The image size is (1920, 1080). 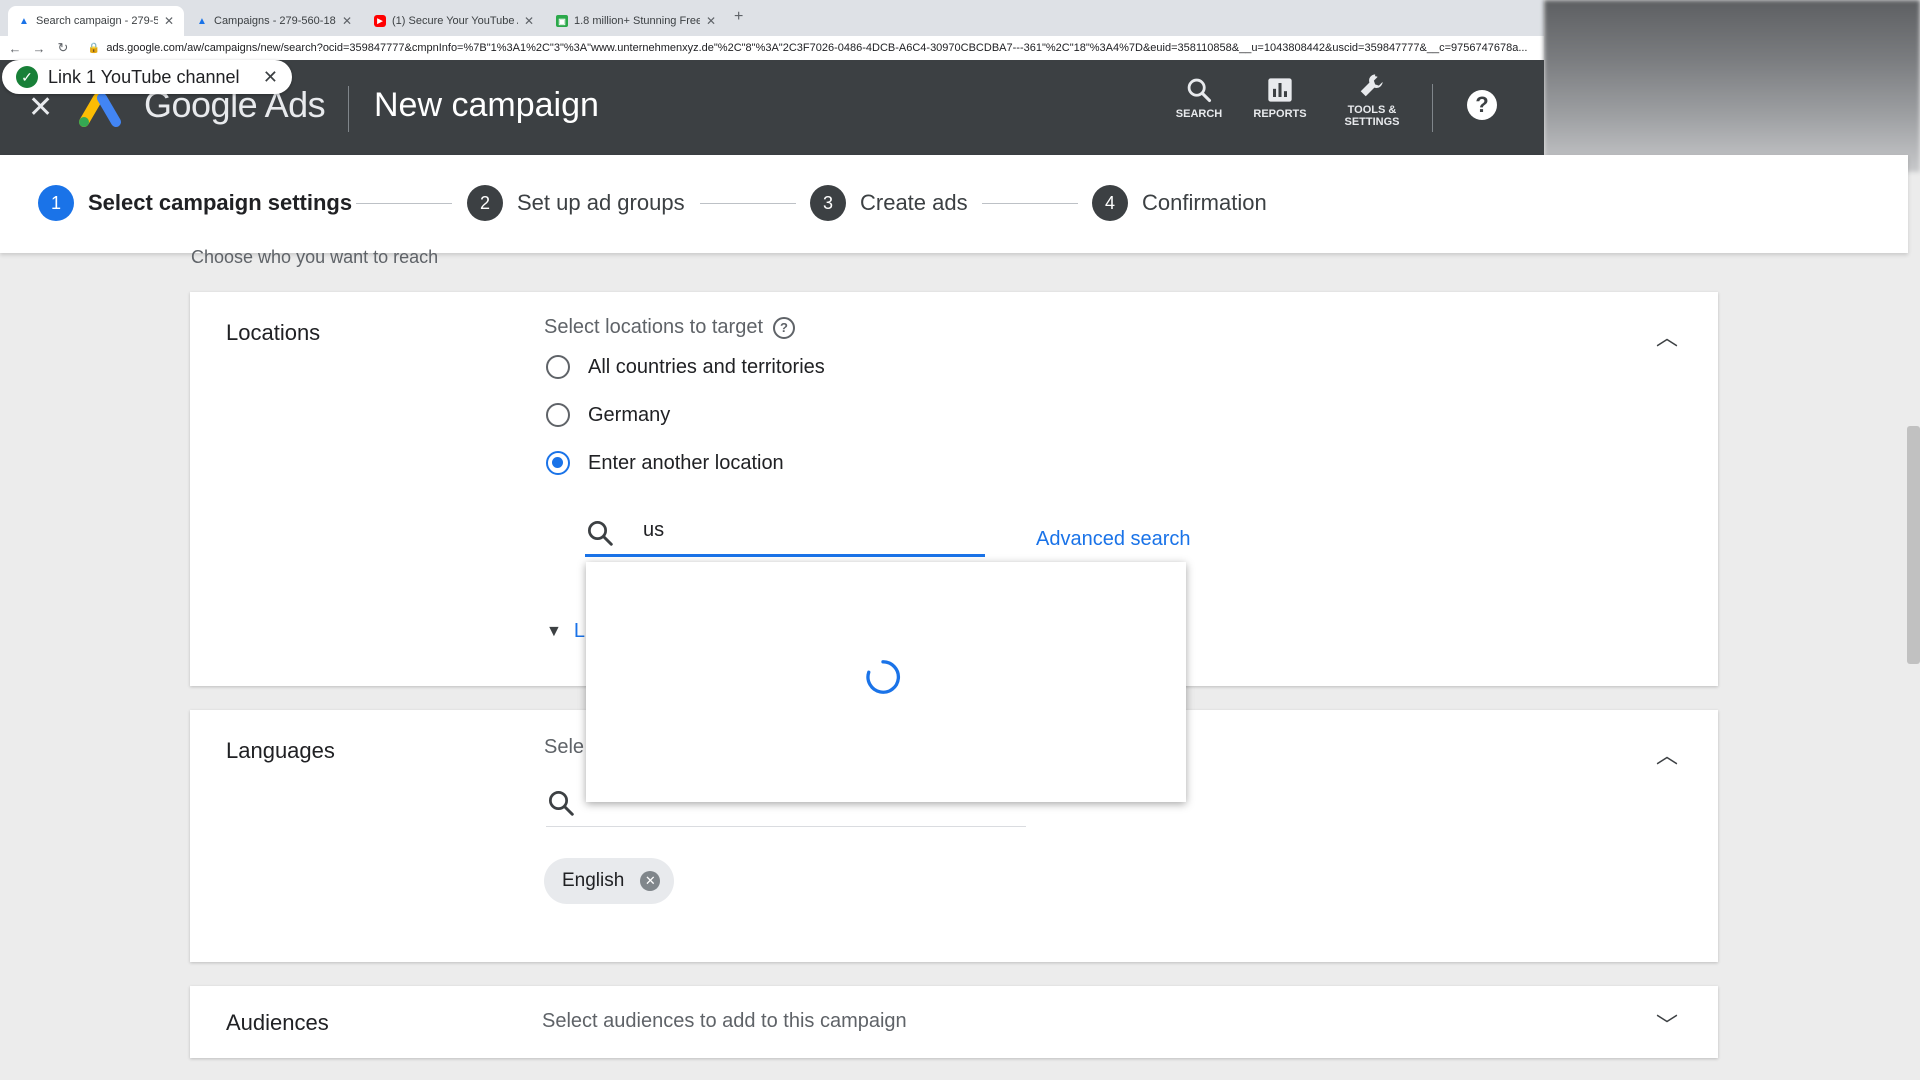 What do you see at coordinates (564, 747) in the screenshot?
I see `languages-prompt: Sele` at bounding box center [564, 747].